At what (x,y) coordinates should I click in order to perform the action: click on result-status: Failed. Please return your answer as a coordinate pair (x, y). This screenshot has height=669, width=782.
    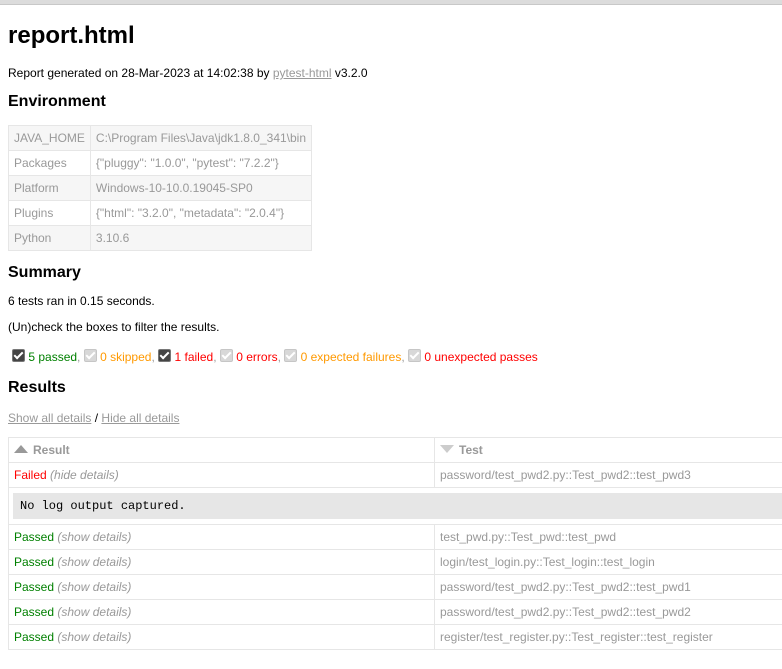
    Looking at the image, I should click on (30, 475).